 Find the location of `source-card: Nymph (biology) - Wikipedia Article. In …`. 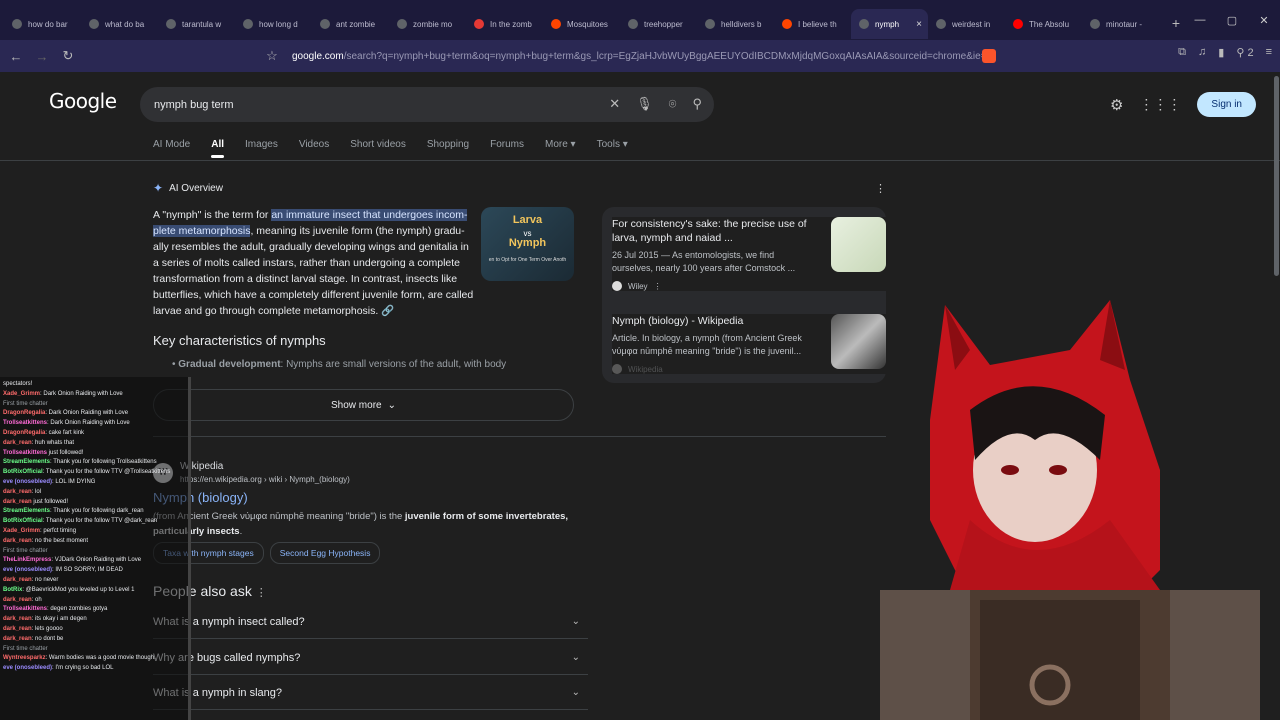

source-card: Nymph (biology) - Wikipedia Article. In … is located at coordinates (754, 344).